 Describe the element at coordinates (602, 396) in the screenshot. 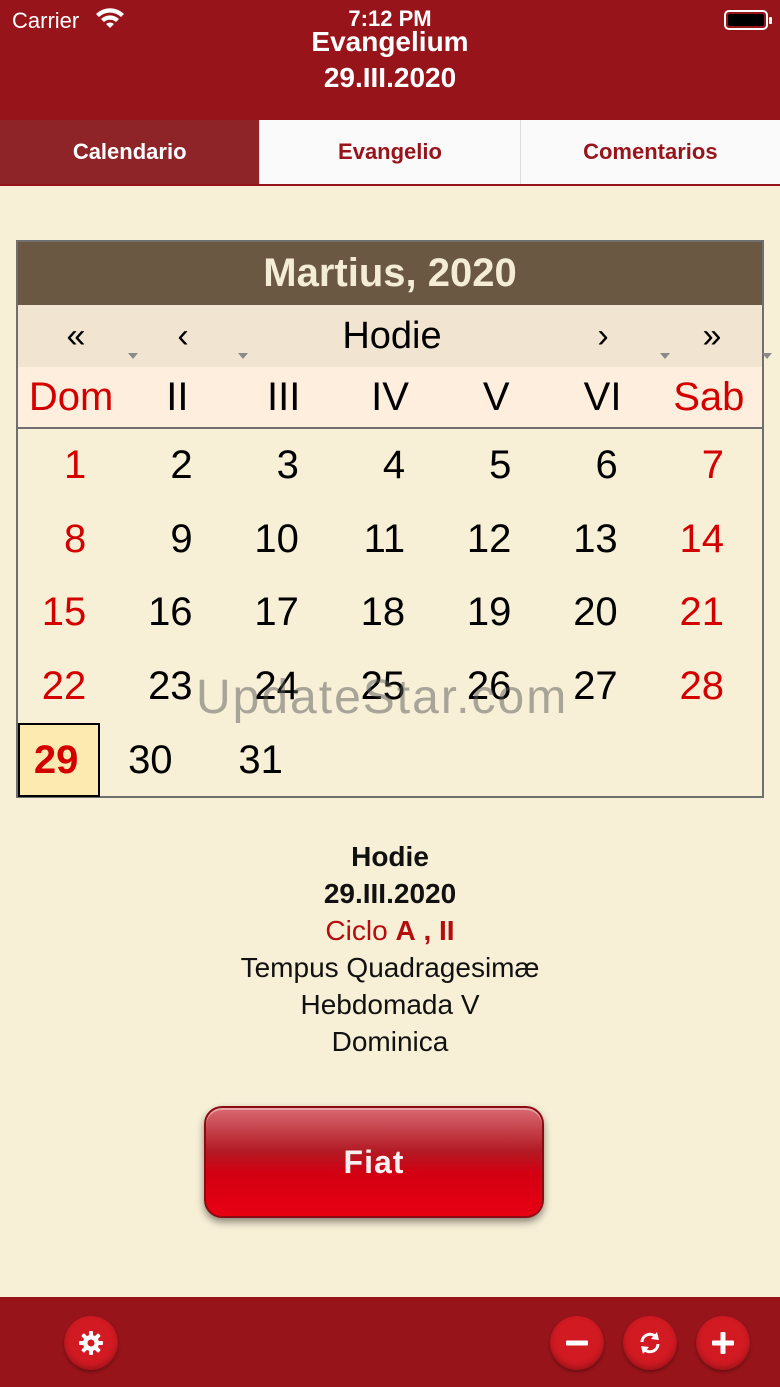

I see `weekday-label: VI` at that location.